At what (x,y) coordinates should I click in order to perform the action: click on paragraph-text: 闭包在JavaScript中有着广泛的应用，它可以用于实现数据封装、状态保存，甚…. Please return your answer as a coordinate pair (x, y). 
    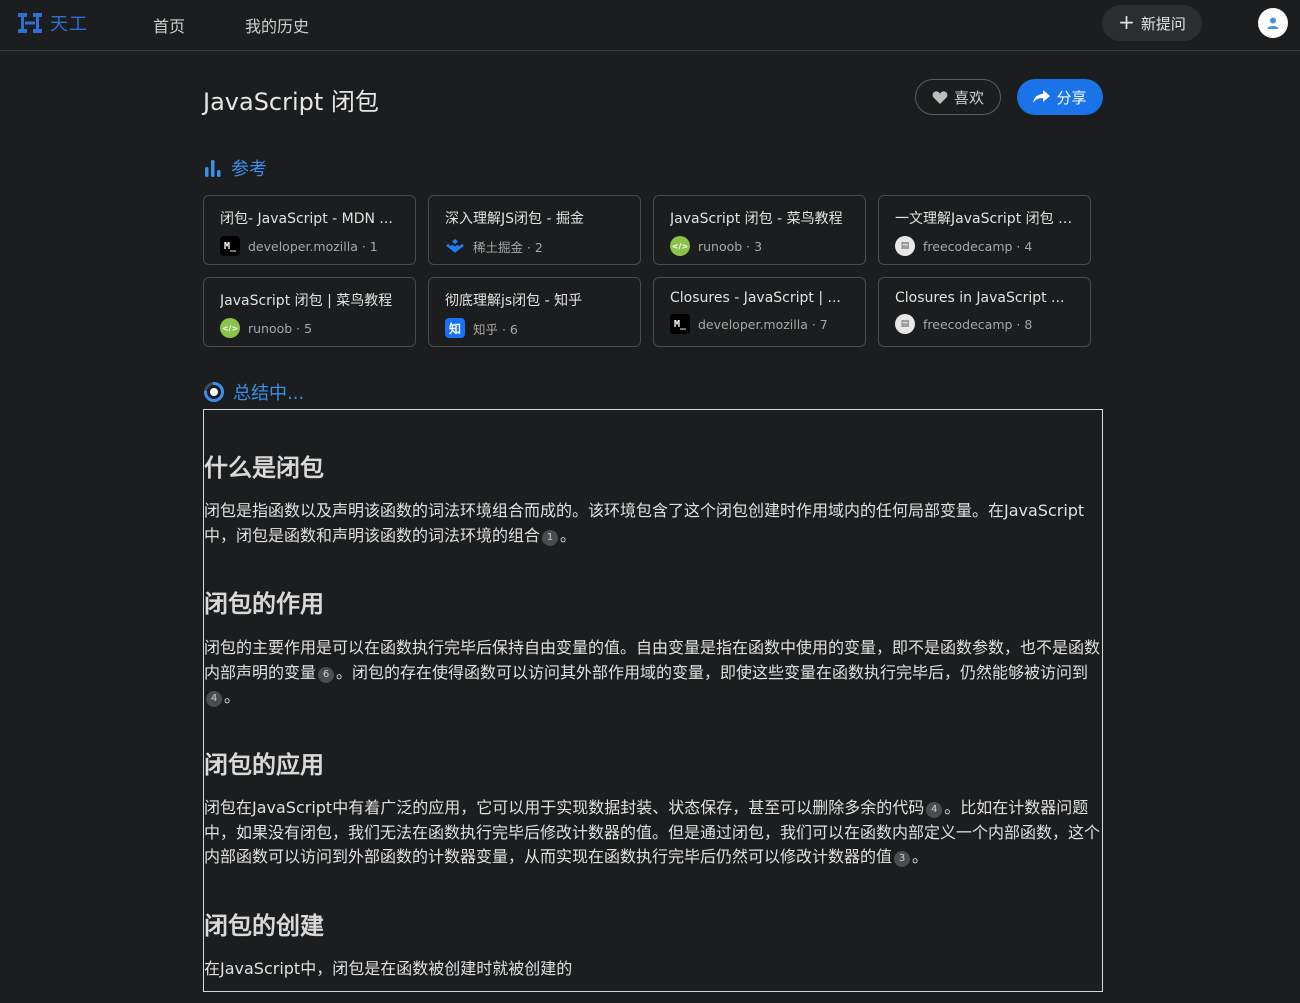
    Looking at the image, I should click on (564, 807).